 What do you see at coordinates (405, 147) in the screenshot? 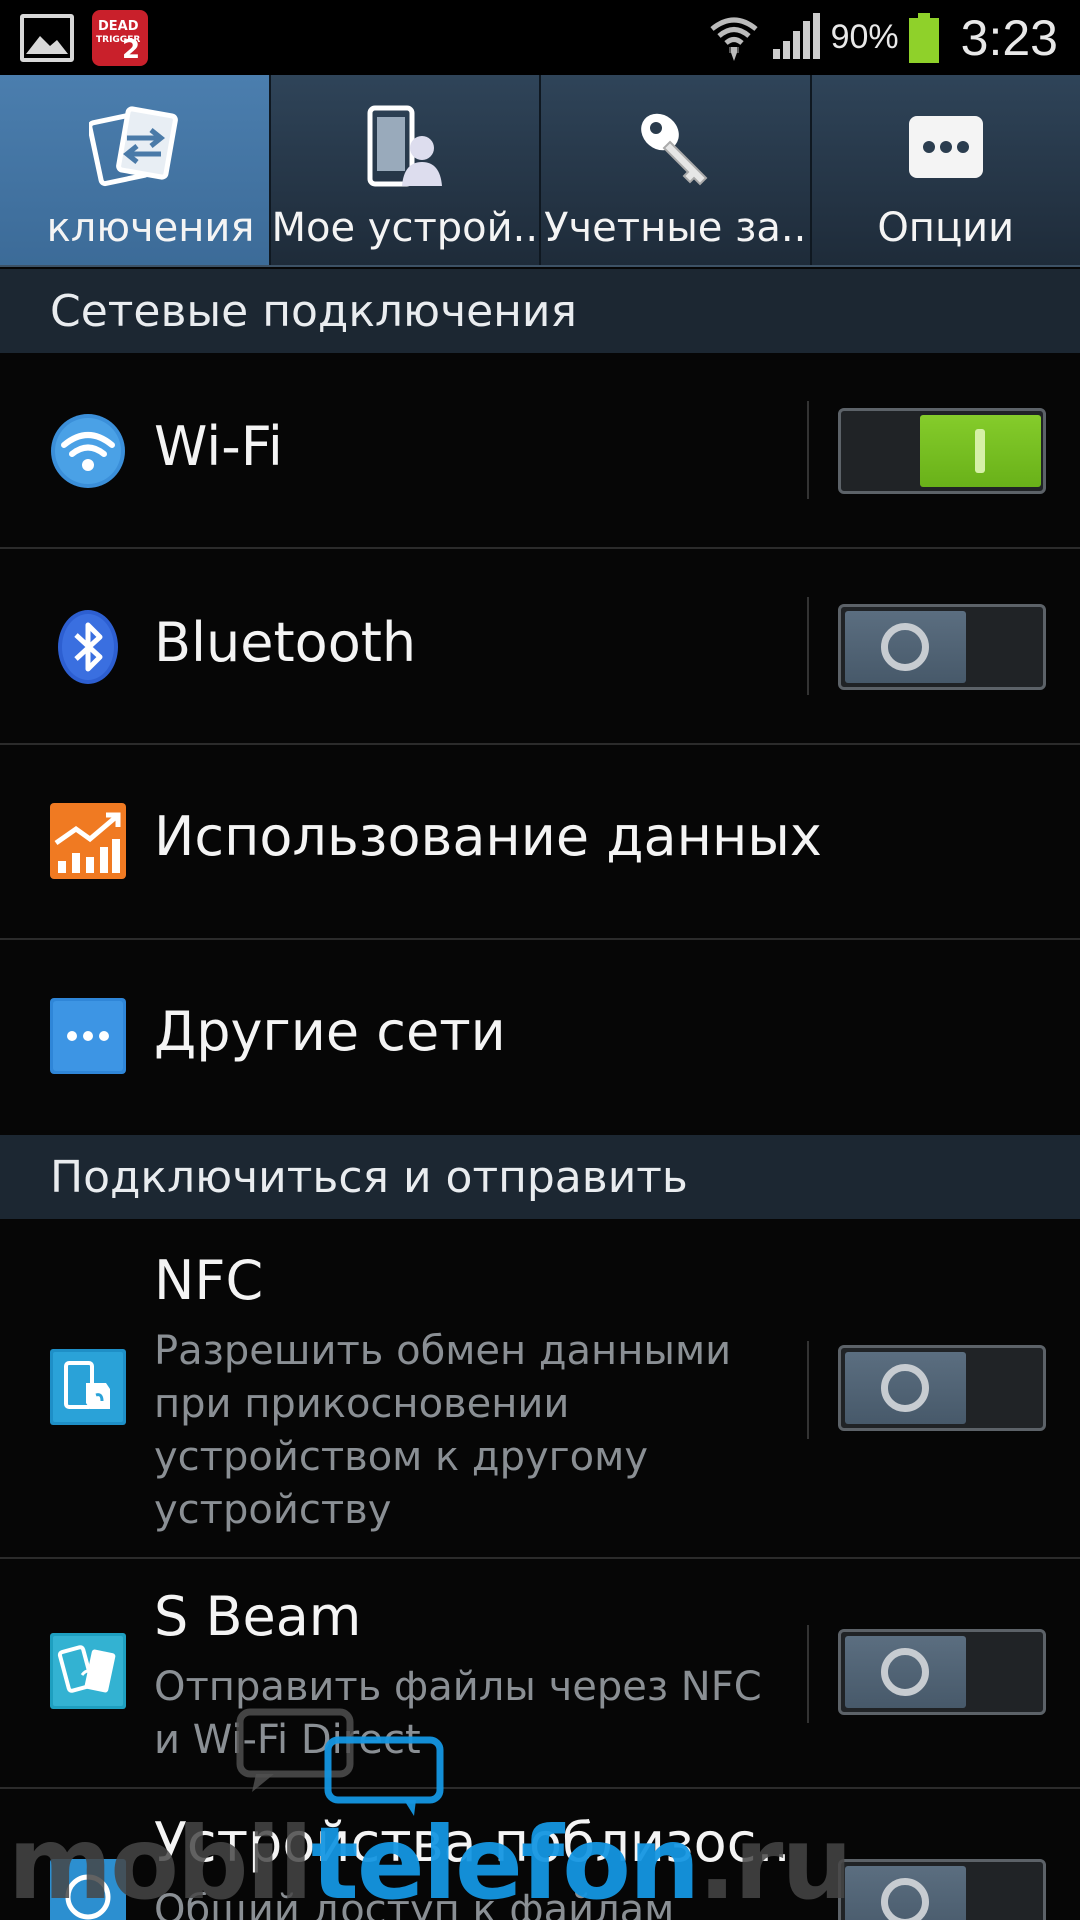
I see `my-device-icon` at bounding box center [405, 147].